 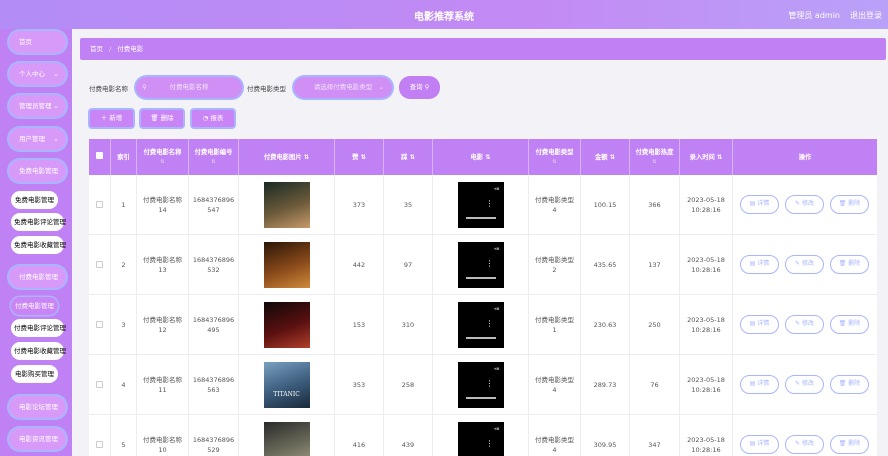 What do you see at coordinates (605, 157) in the screenshot?
I see `header-price: 金额 ⇅` at bounding box center [605, 157].